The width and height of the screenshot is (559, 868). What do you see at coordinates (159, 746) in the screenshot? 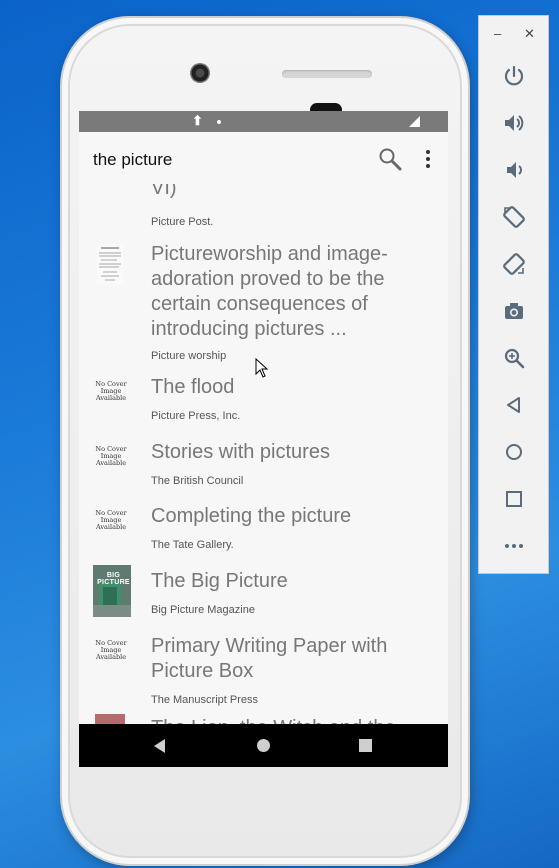
I see `nav-back-button` at bounding box center [159, 746].